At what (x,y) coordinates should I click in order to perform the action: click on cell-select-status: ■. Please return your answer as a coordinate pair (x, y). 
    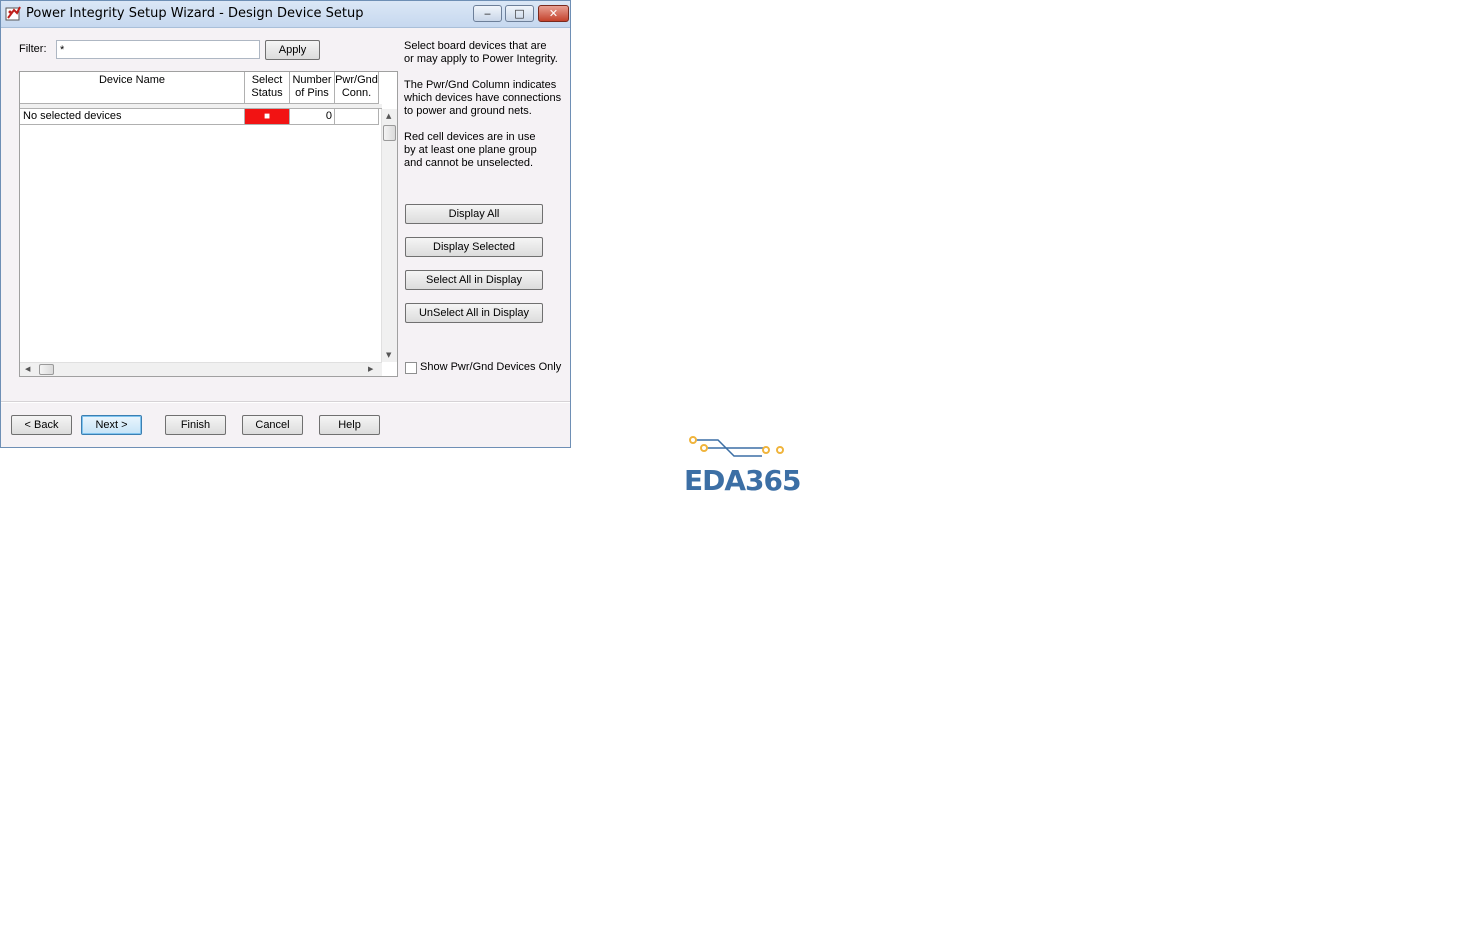
    Looking at the image, I should click on (267, 117).